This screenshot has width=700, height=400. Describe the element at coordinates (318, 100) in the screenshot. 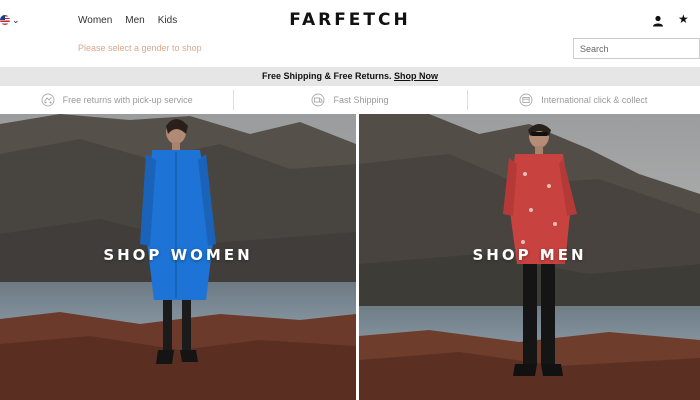

I see `shipping-icon` at that location.